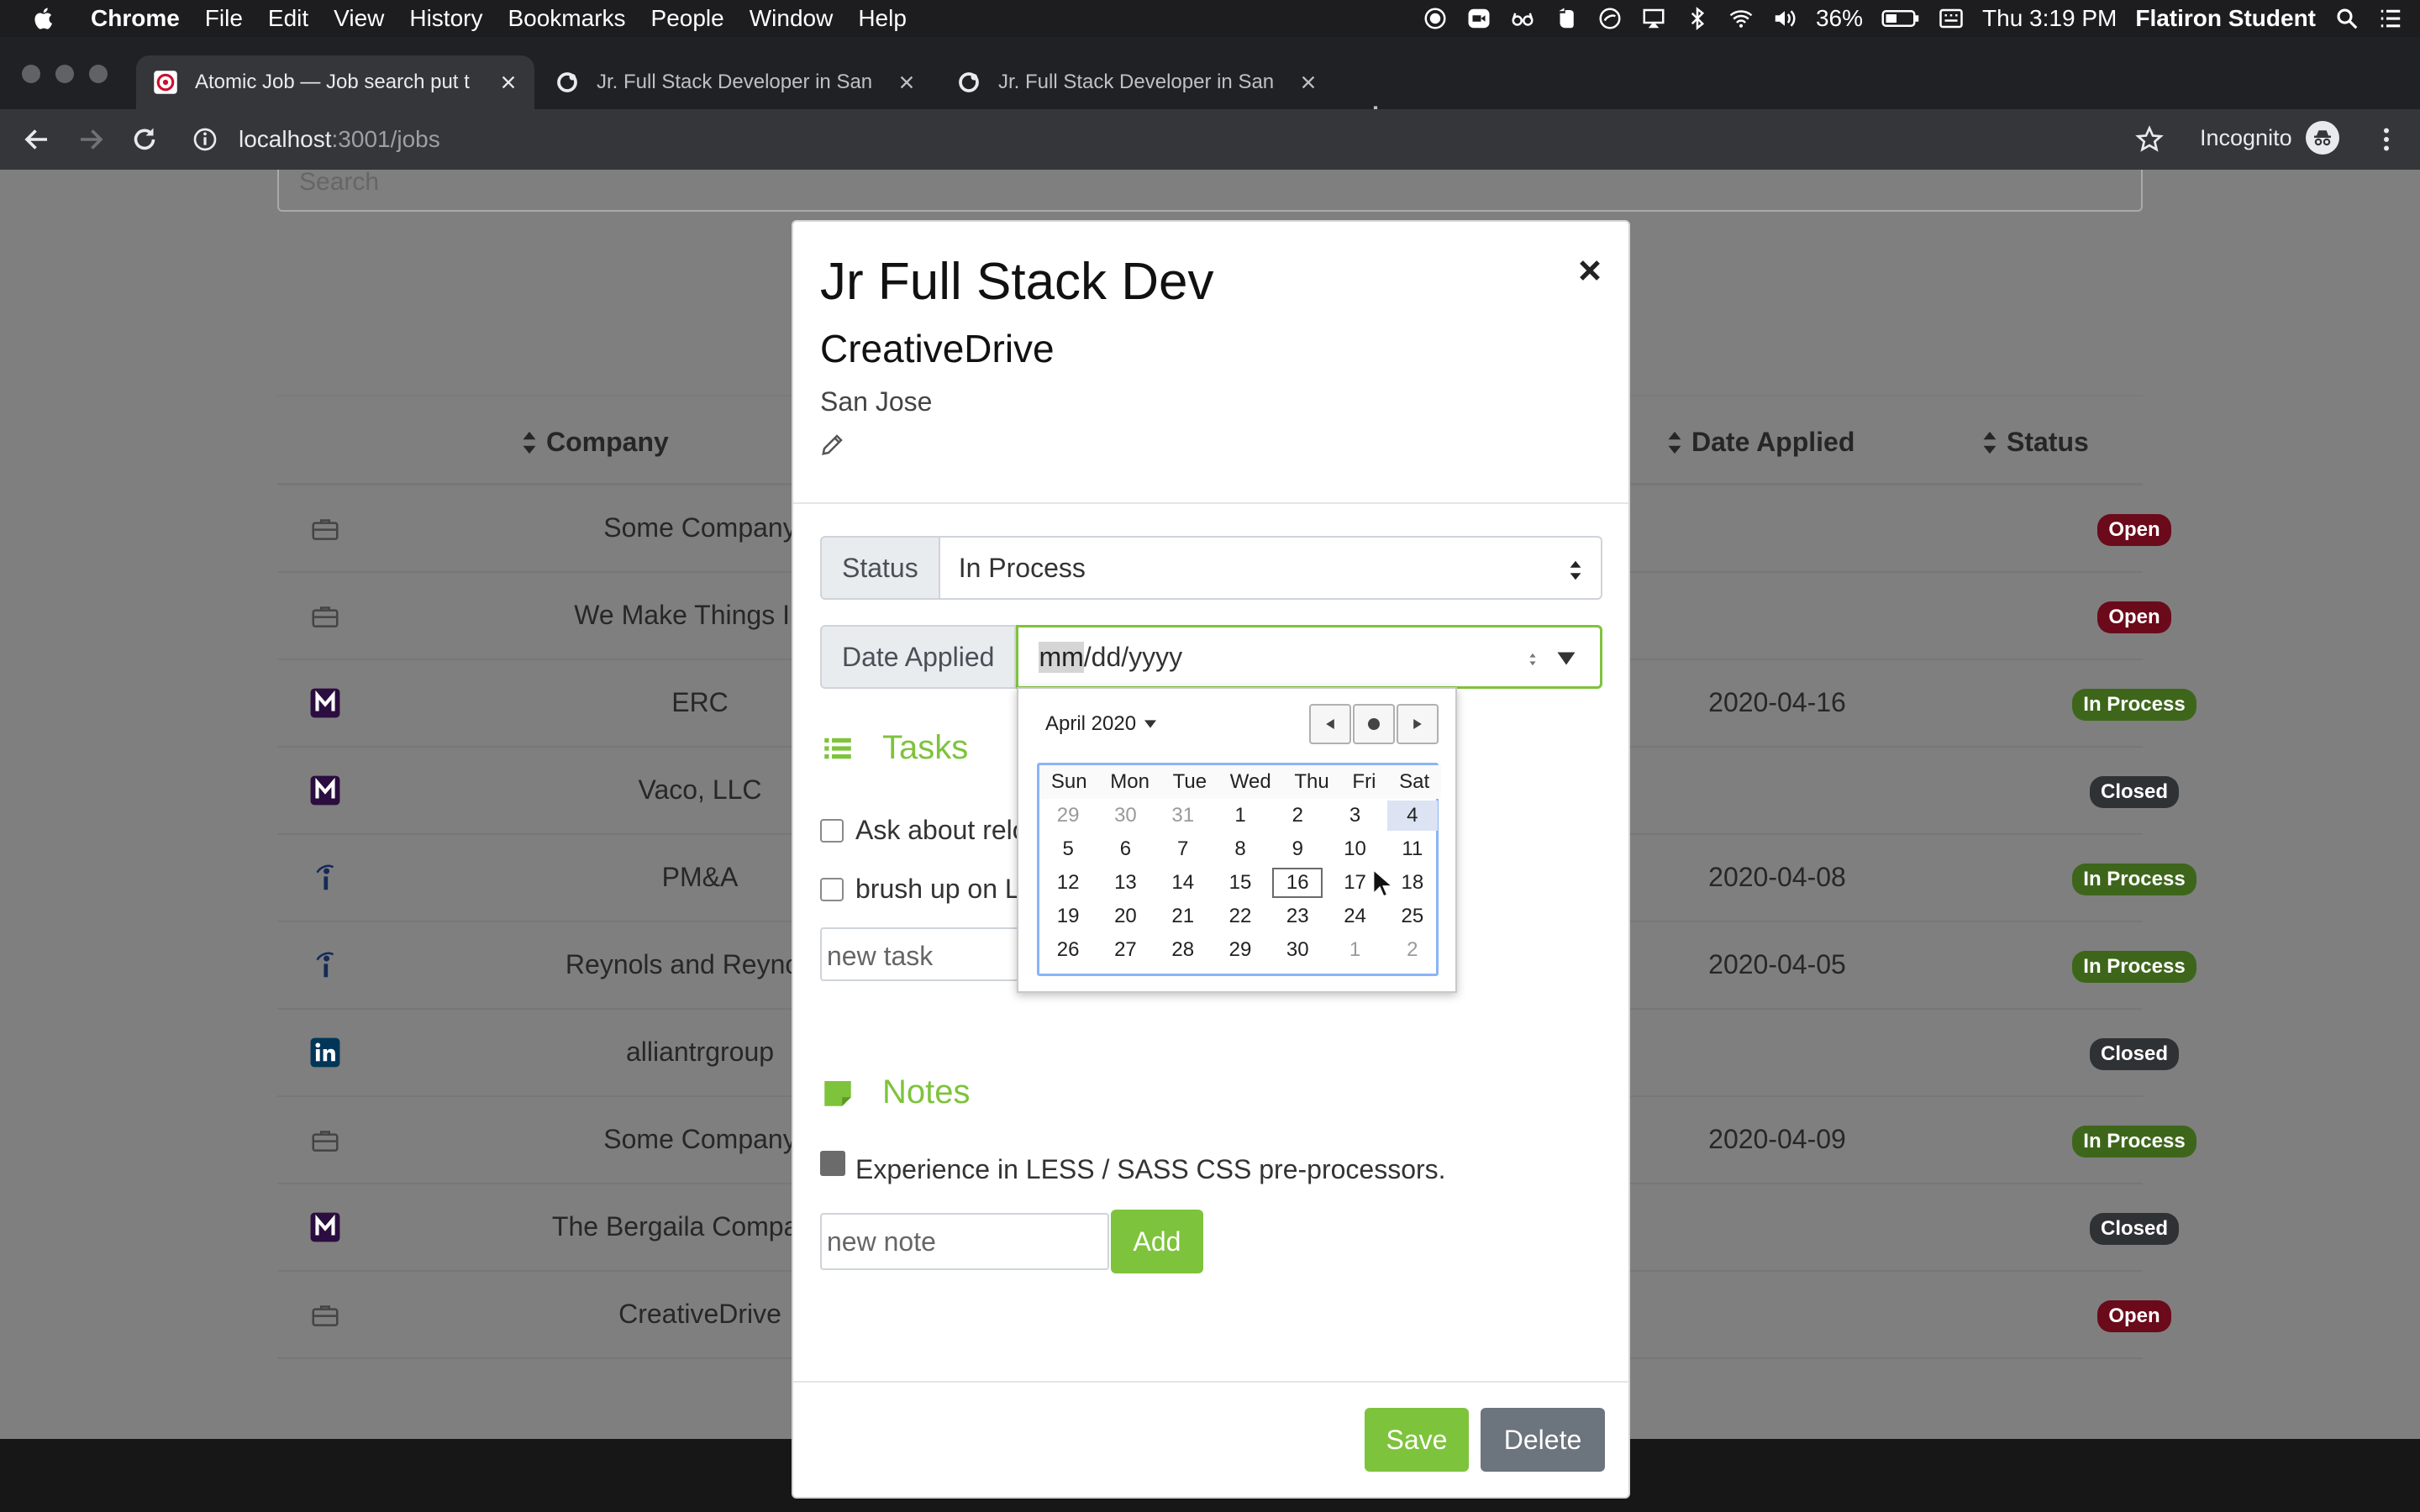 This screenshot has width=2420, height=1512. I want to click on calendar-day: 23, so click(1297, 916).